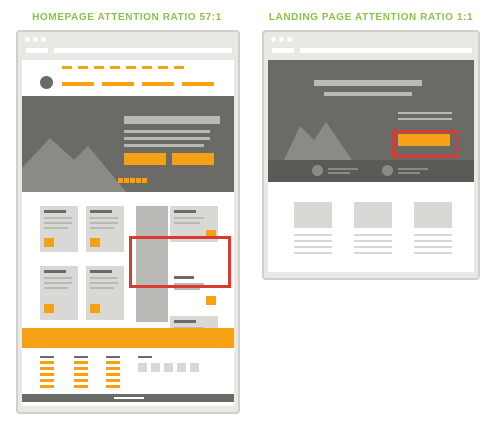 Image resolution: width=500 pixels, height=434 pixels. I want to click on landing-headline, so click(368, 83).